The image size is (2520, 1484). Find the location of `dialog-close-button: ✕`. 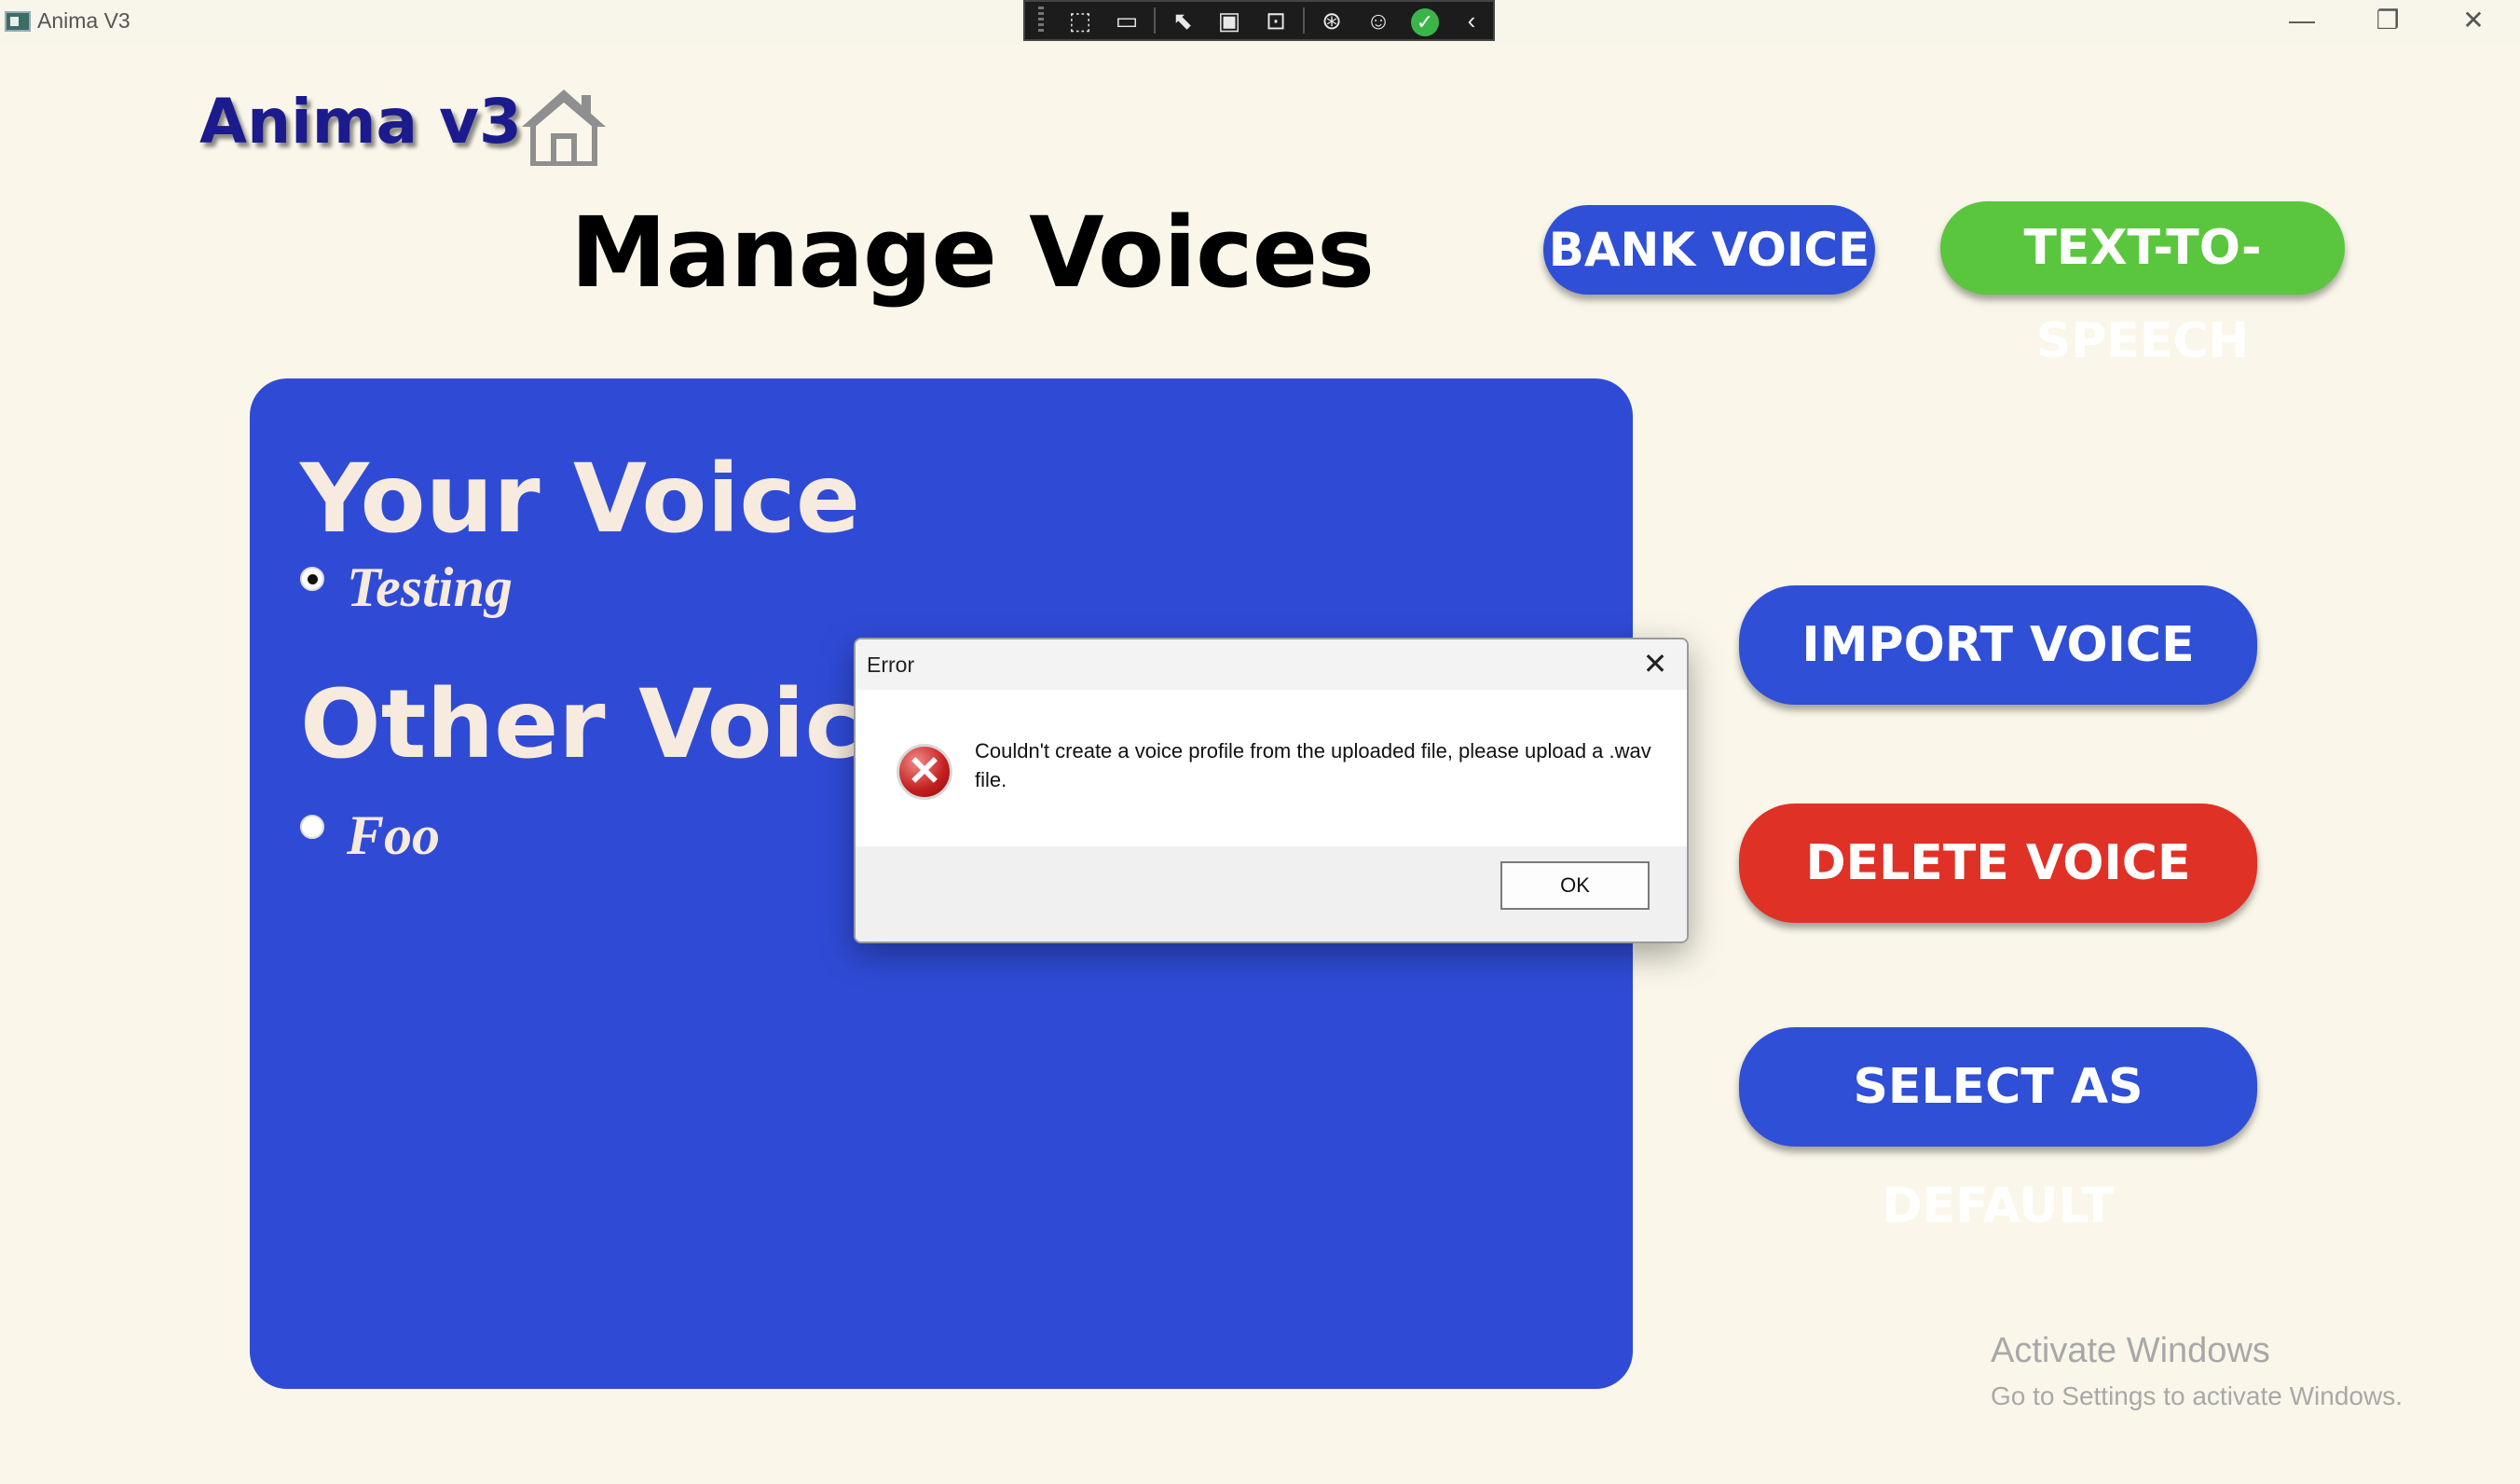

dialog-close-button: ✕ is located at coordinates (1655, 663).